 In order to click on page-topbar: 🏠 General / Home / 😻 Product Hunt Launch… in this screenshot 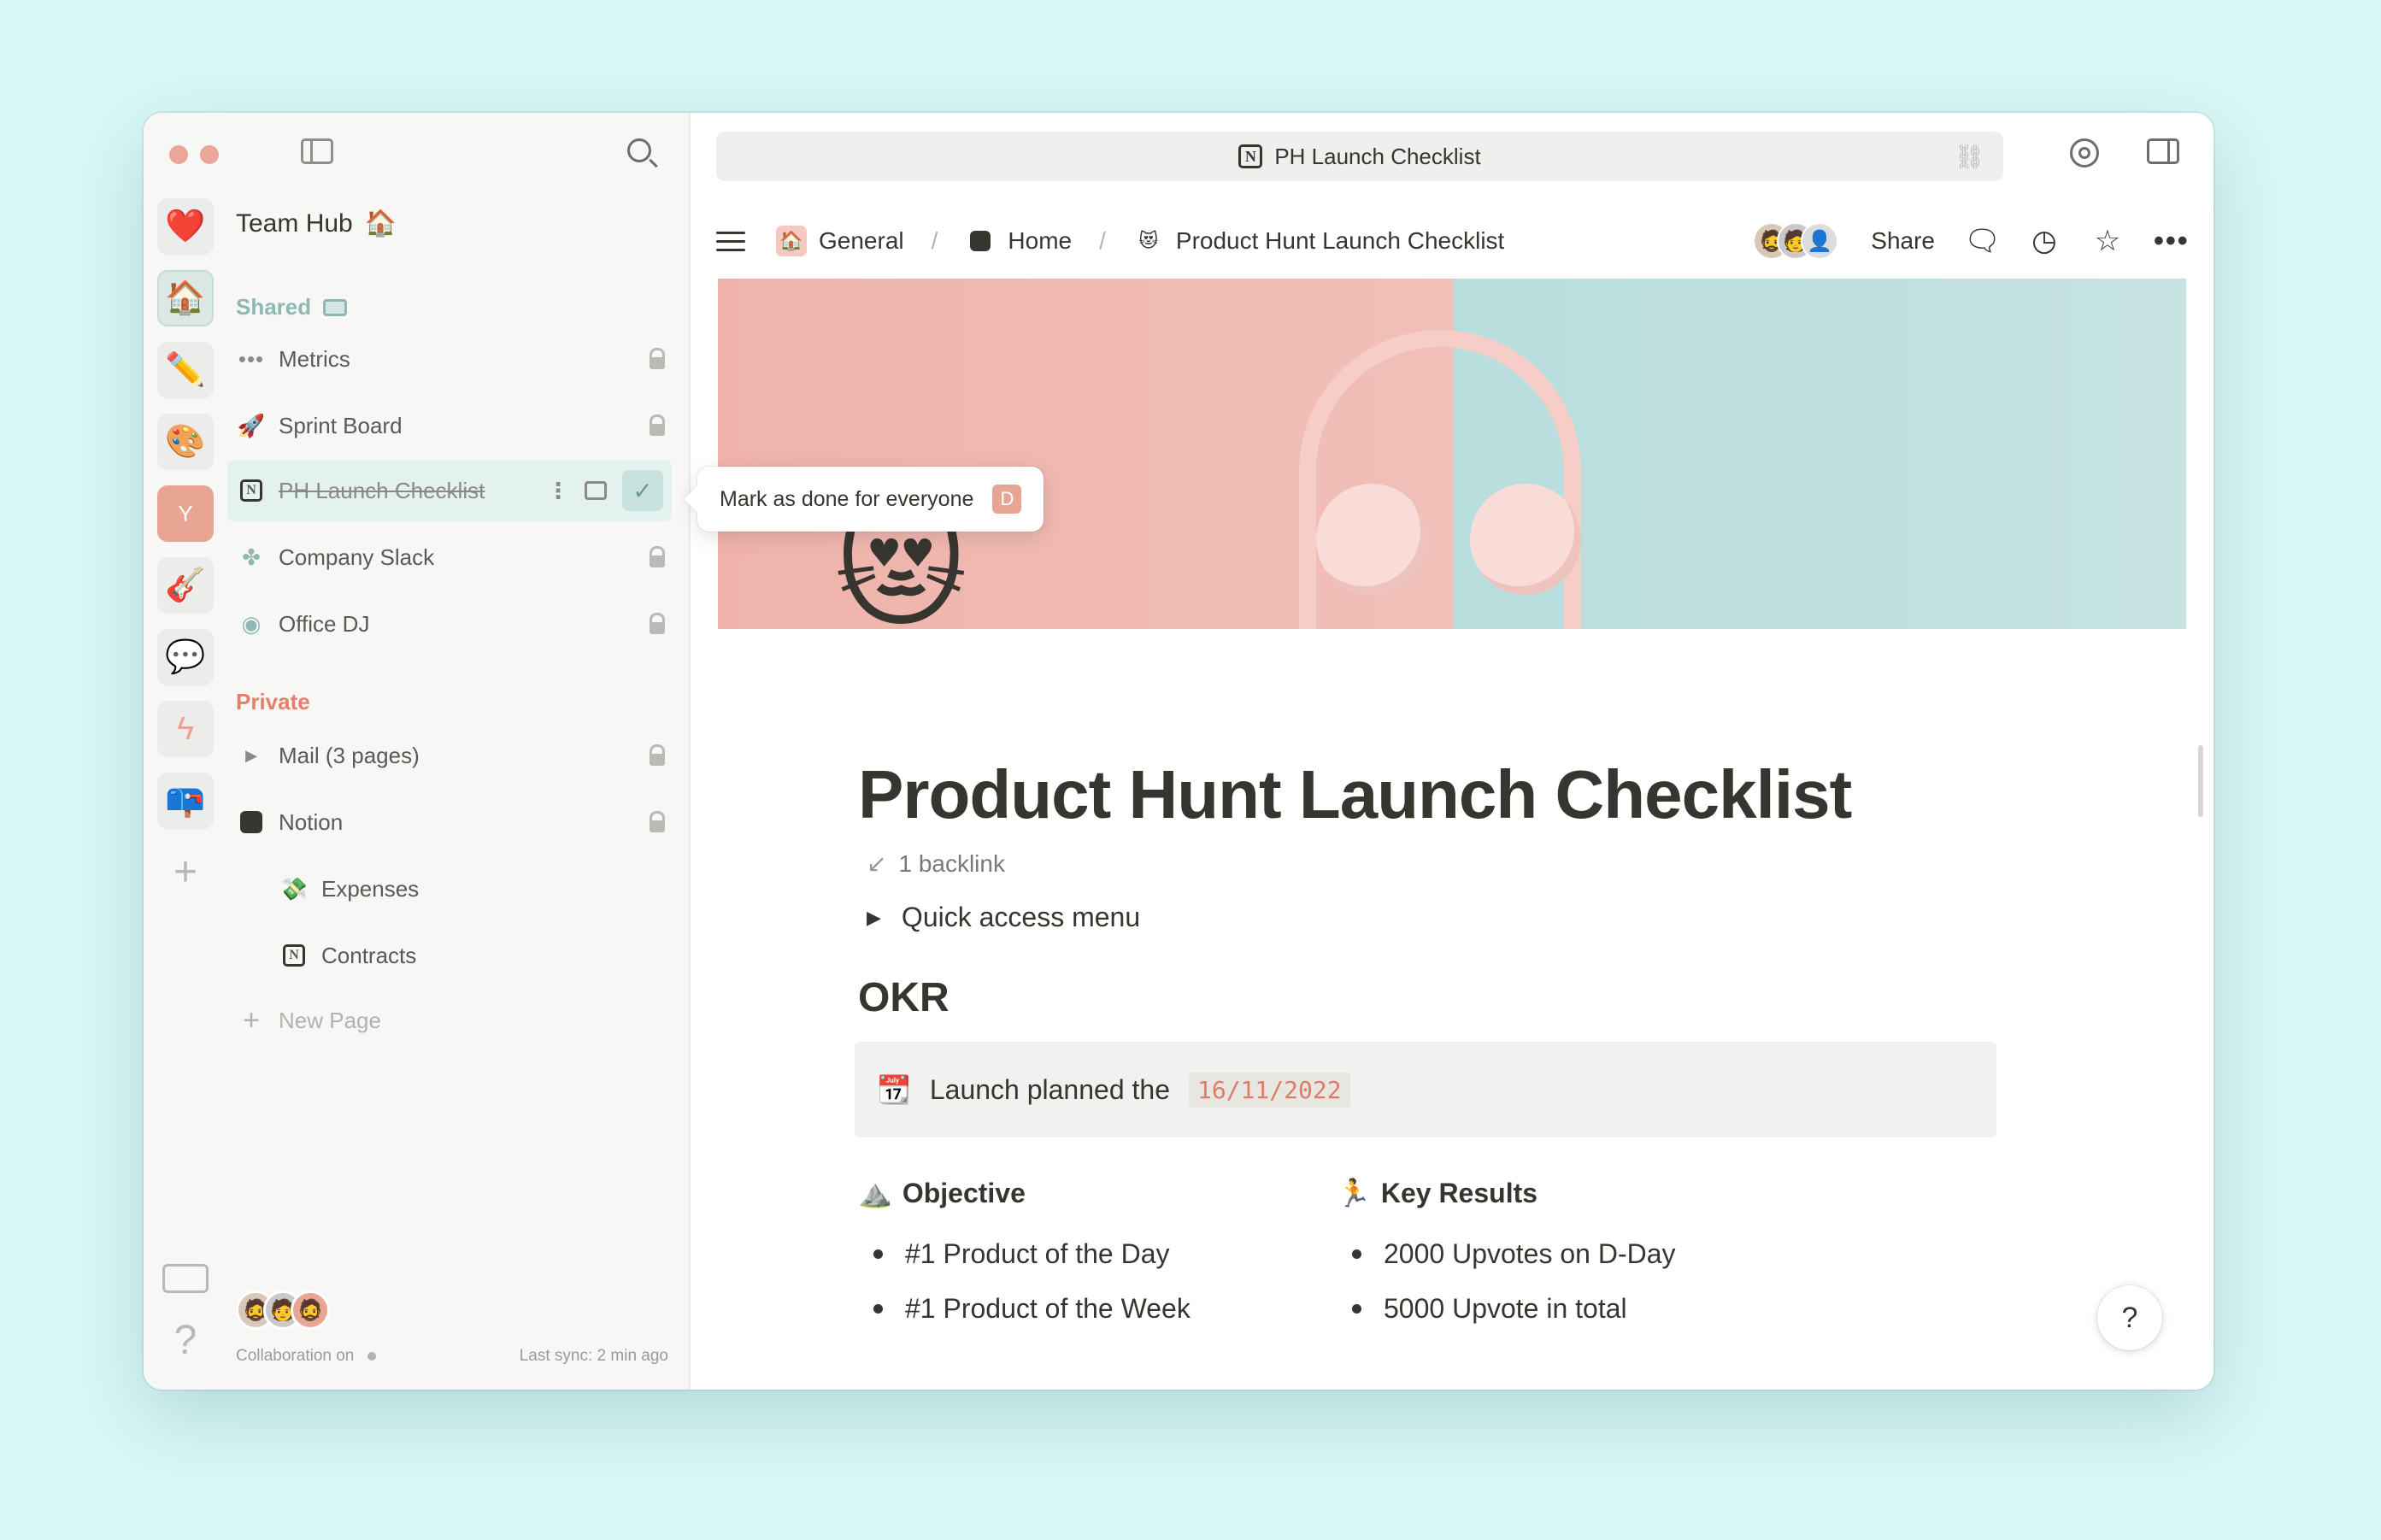, I will do `click(1452, 241)`.